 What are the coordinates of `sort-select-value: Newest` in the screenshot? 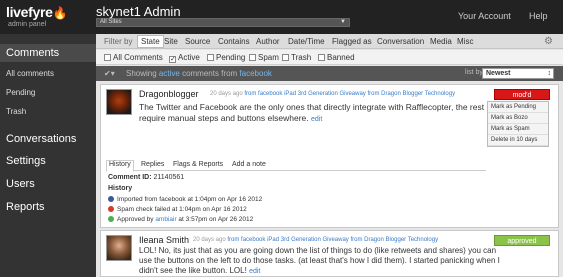 It's located at (498, 73).